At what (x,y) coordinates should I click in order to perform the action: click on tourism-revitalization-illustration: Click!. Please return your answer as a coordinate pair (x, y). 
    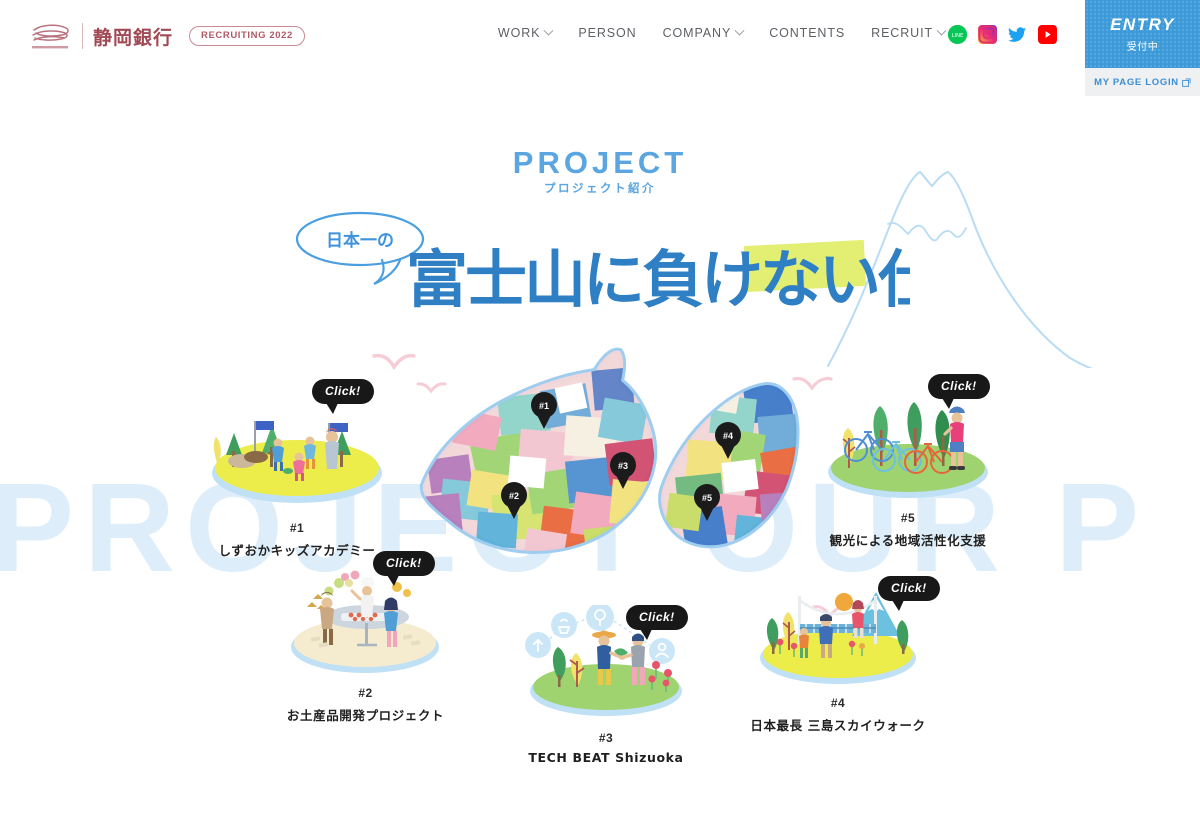
    Looking at the image, I should click on (908, 439).